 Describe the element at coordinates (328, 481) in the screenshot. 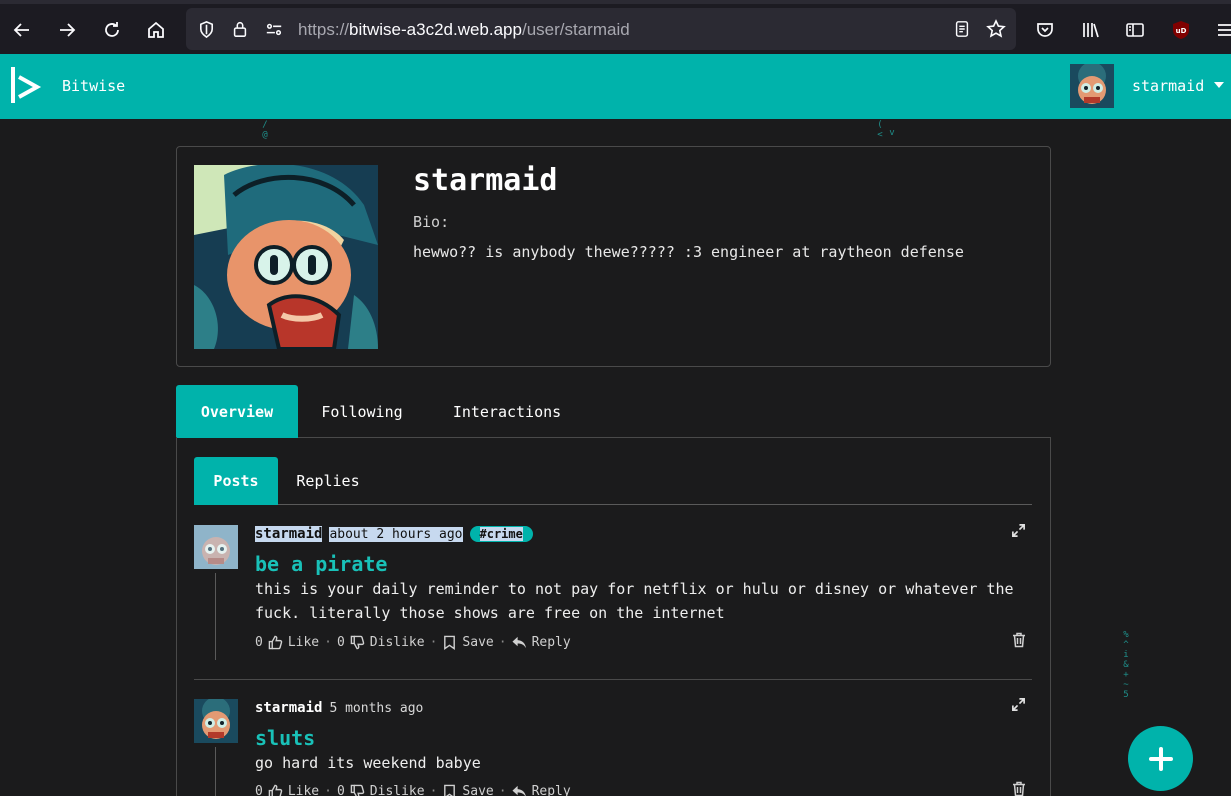

I see `subtab-replies: Replies` at that location.